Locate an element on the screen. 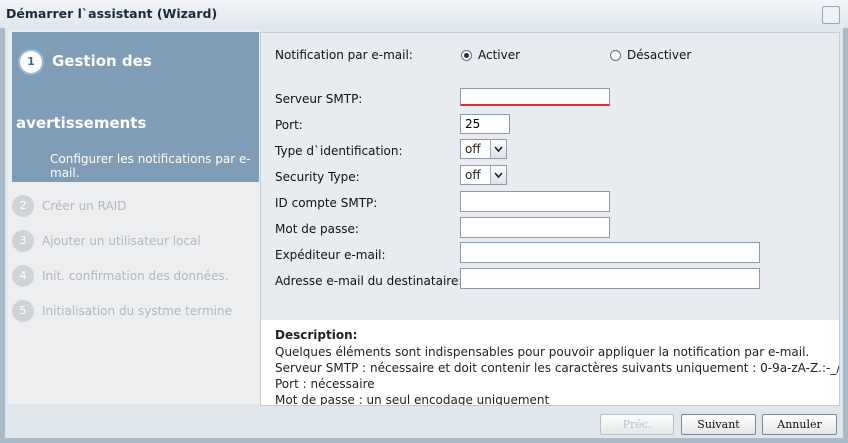 The width and height of the screenshot is (848, 443). smtp-server-input is located at coordinates (535, 97).